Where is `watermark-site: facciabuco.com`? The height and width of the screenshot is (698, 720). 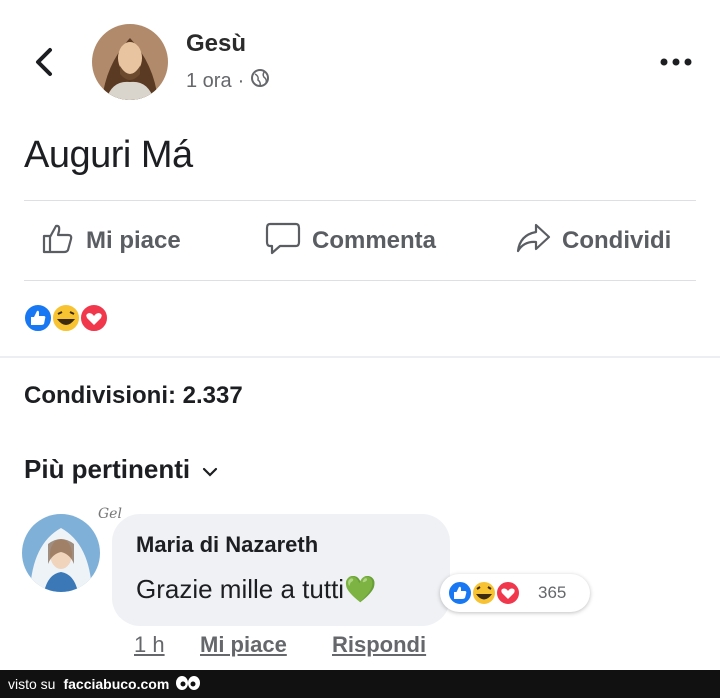 watermark-site: facciabuco.com is located at coordinates (116, 684).